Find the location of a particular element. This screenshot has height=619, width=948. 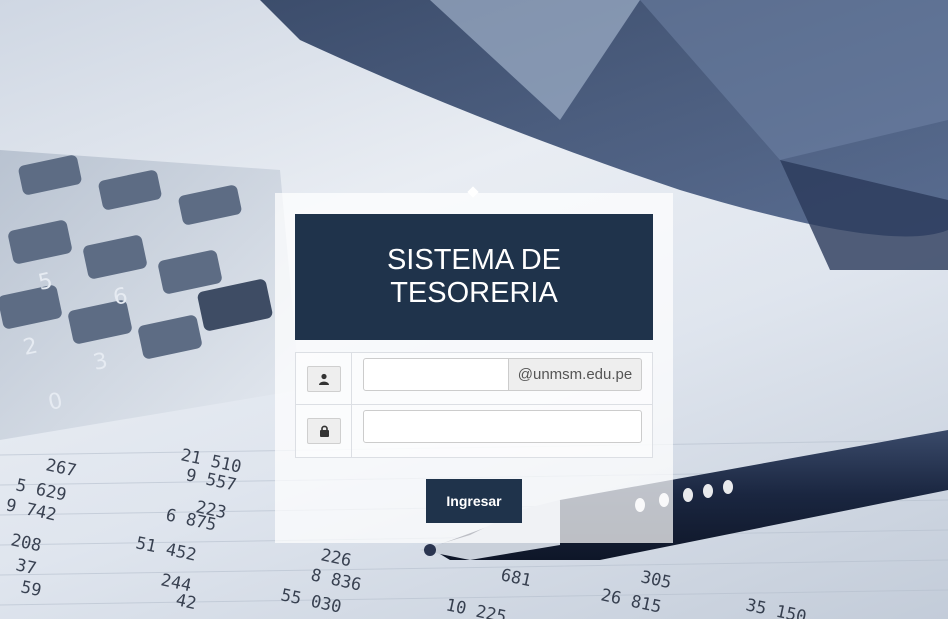

svg-text: 55 030 is located at coordinates (311, 601).